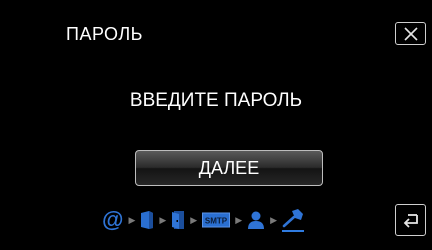  I want to click on next-button-label: ДАЛЕЕ, so click(229, 167).